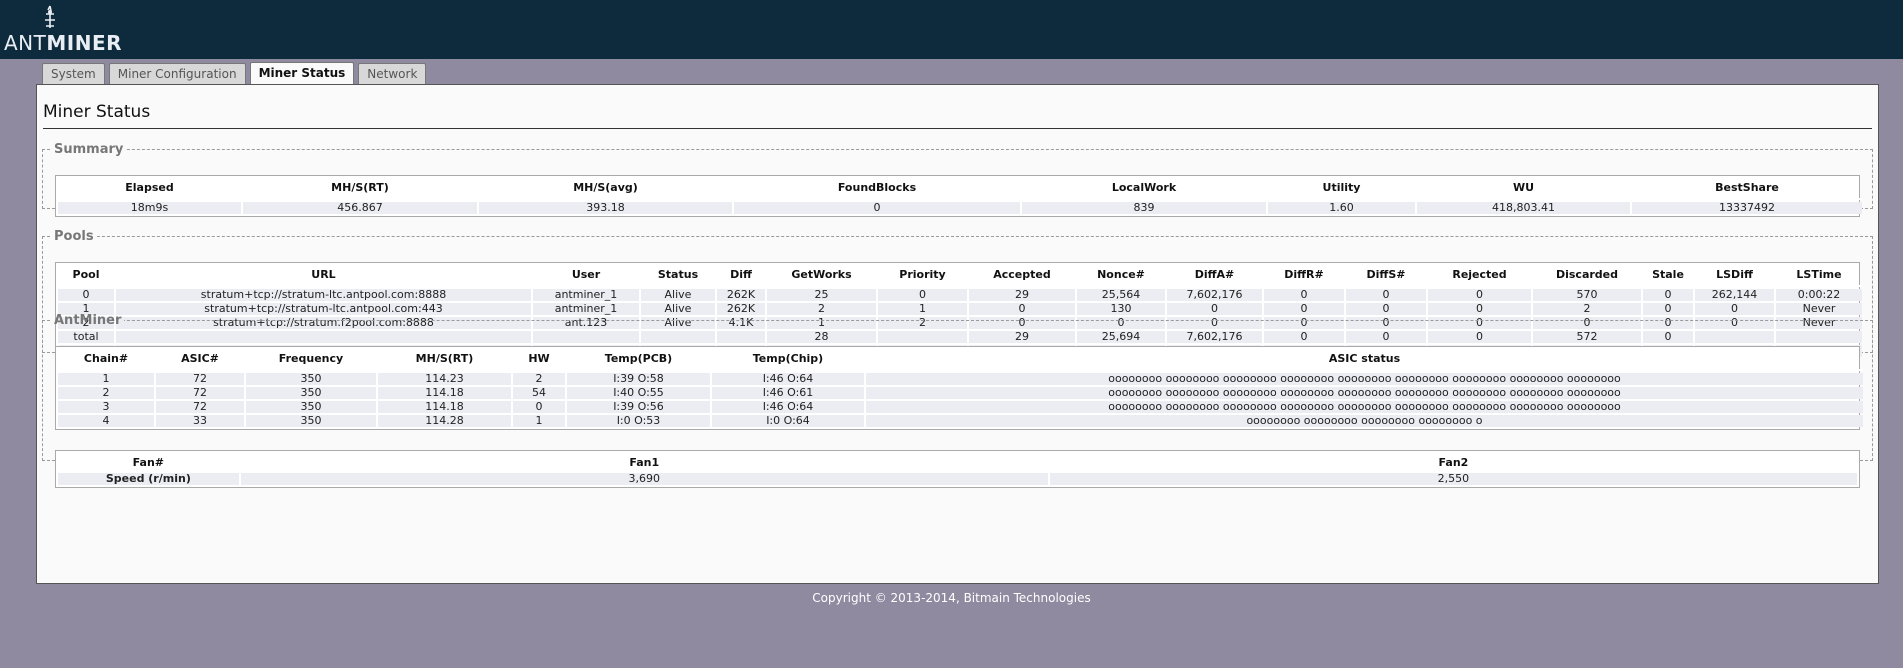  What do you see at coordinates (1479, 274) in the screenshot?
I see `pools-header: Rejected` at bounding box center [1479, 274].